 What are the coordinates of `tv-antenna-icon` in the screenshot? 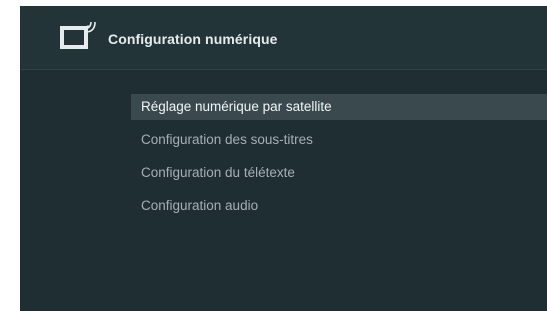 It's located at (80, 35).